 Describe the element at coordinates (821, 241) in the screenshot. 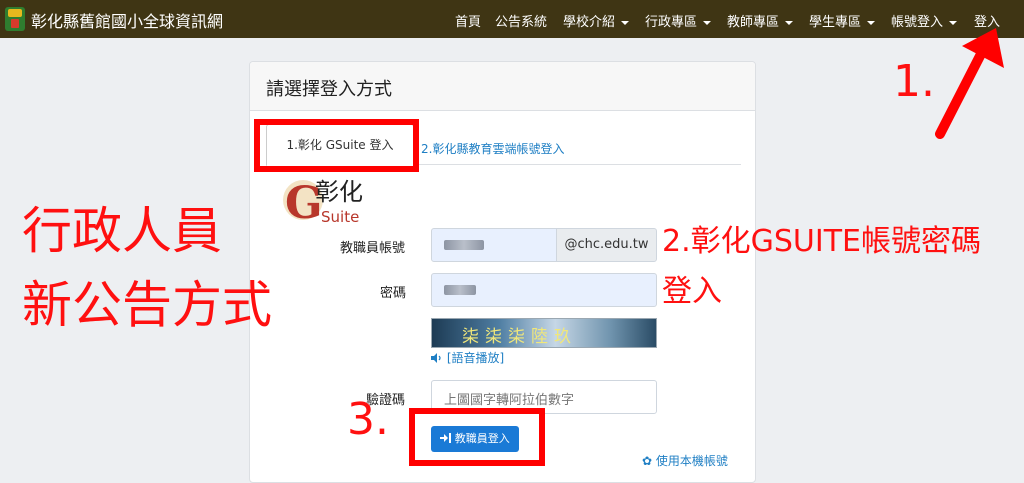

I see `annotation-step2-line1: 2.彰化GSUITE帳號密碼` at that location.